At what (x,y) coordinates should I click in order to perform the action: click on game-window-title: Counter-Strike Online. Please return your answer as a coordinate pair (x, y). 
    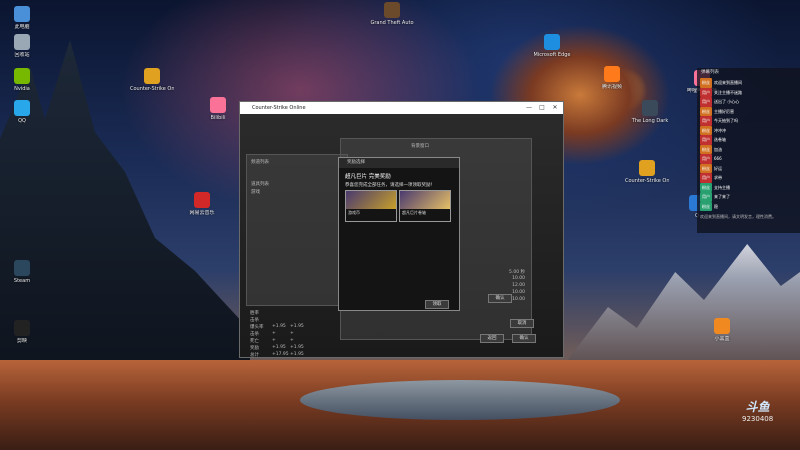
    Looking at the image, I should click on (279, 108).